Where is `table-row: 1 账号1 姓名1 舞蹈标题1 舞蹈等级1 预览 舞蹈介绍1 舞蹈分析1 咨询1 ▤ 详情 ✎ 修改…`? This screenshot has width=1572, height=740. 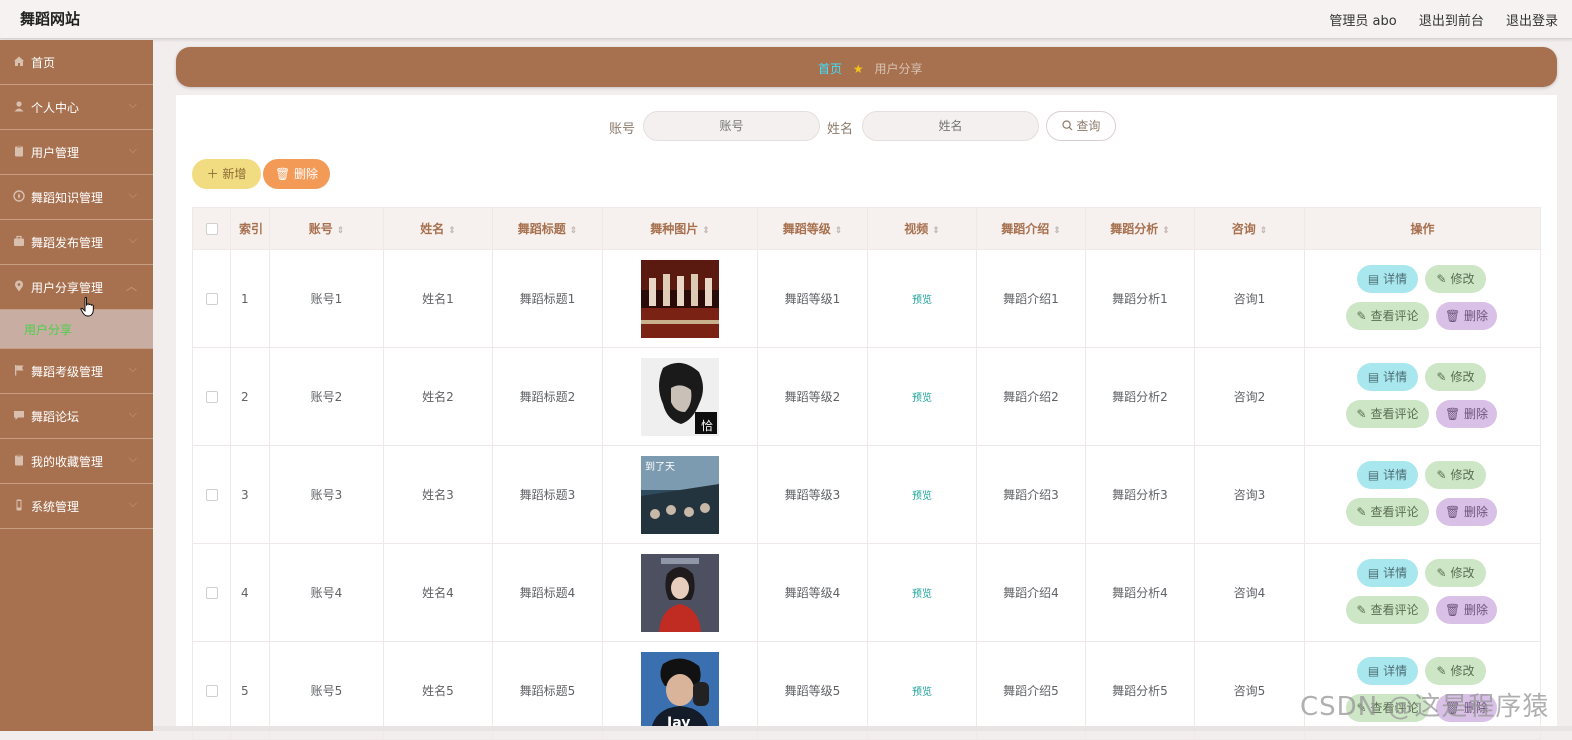 table-row: 1 账号1 姓名1 舞蹈标题1 舞蹈等级1 预览 舞蹈介绍1 舞蹈分析1 咨询1 ▤ 详情 ✎ 修改… is located at coordinates (866, 298).